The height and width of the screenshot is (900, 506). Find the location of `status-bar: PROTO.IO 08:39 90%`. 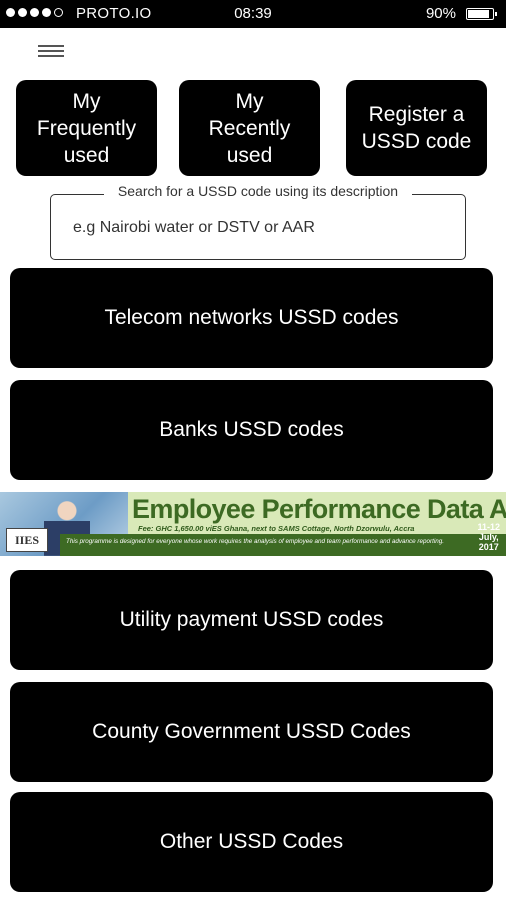

status-bar: PROTO.IO 08:39 90% is located at coordinates (253, 14).